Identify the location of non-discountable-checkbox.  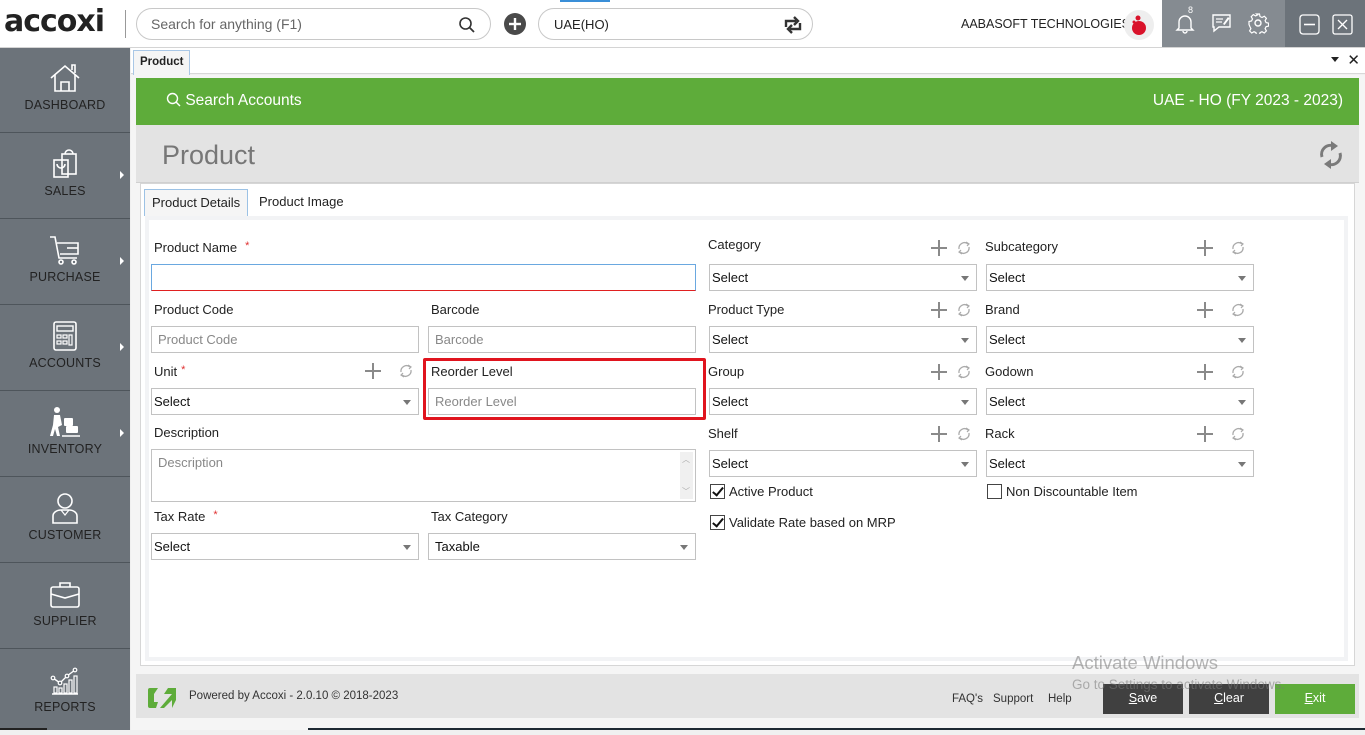
(994, 491).